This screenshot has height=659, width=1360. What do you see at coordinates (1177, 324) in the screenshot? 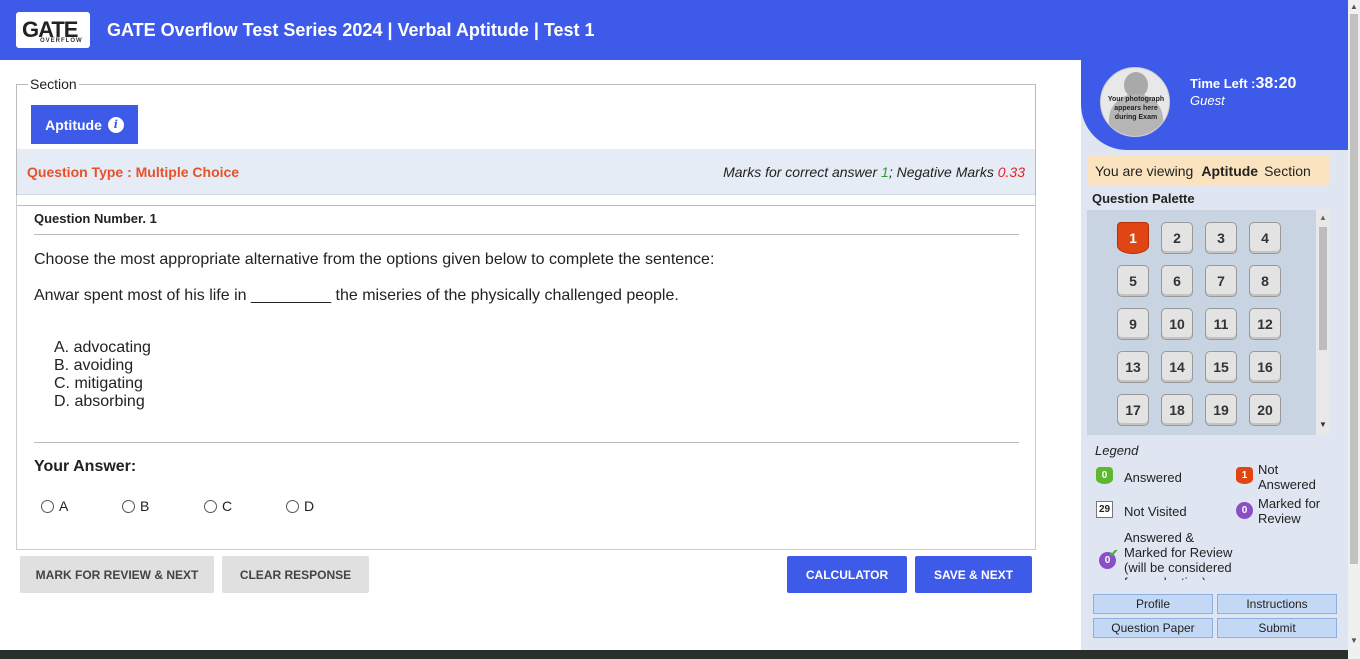
I see `palette-question-button: 10` at bounding box center [1177, 324].